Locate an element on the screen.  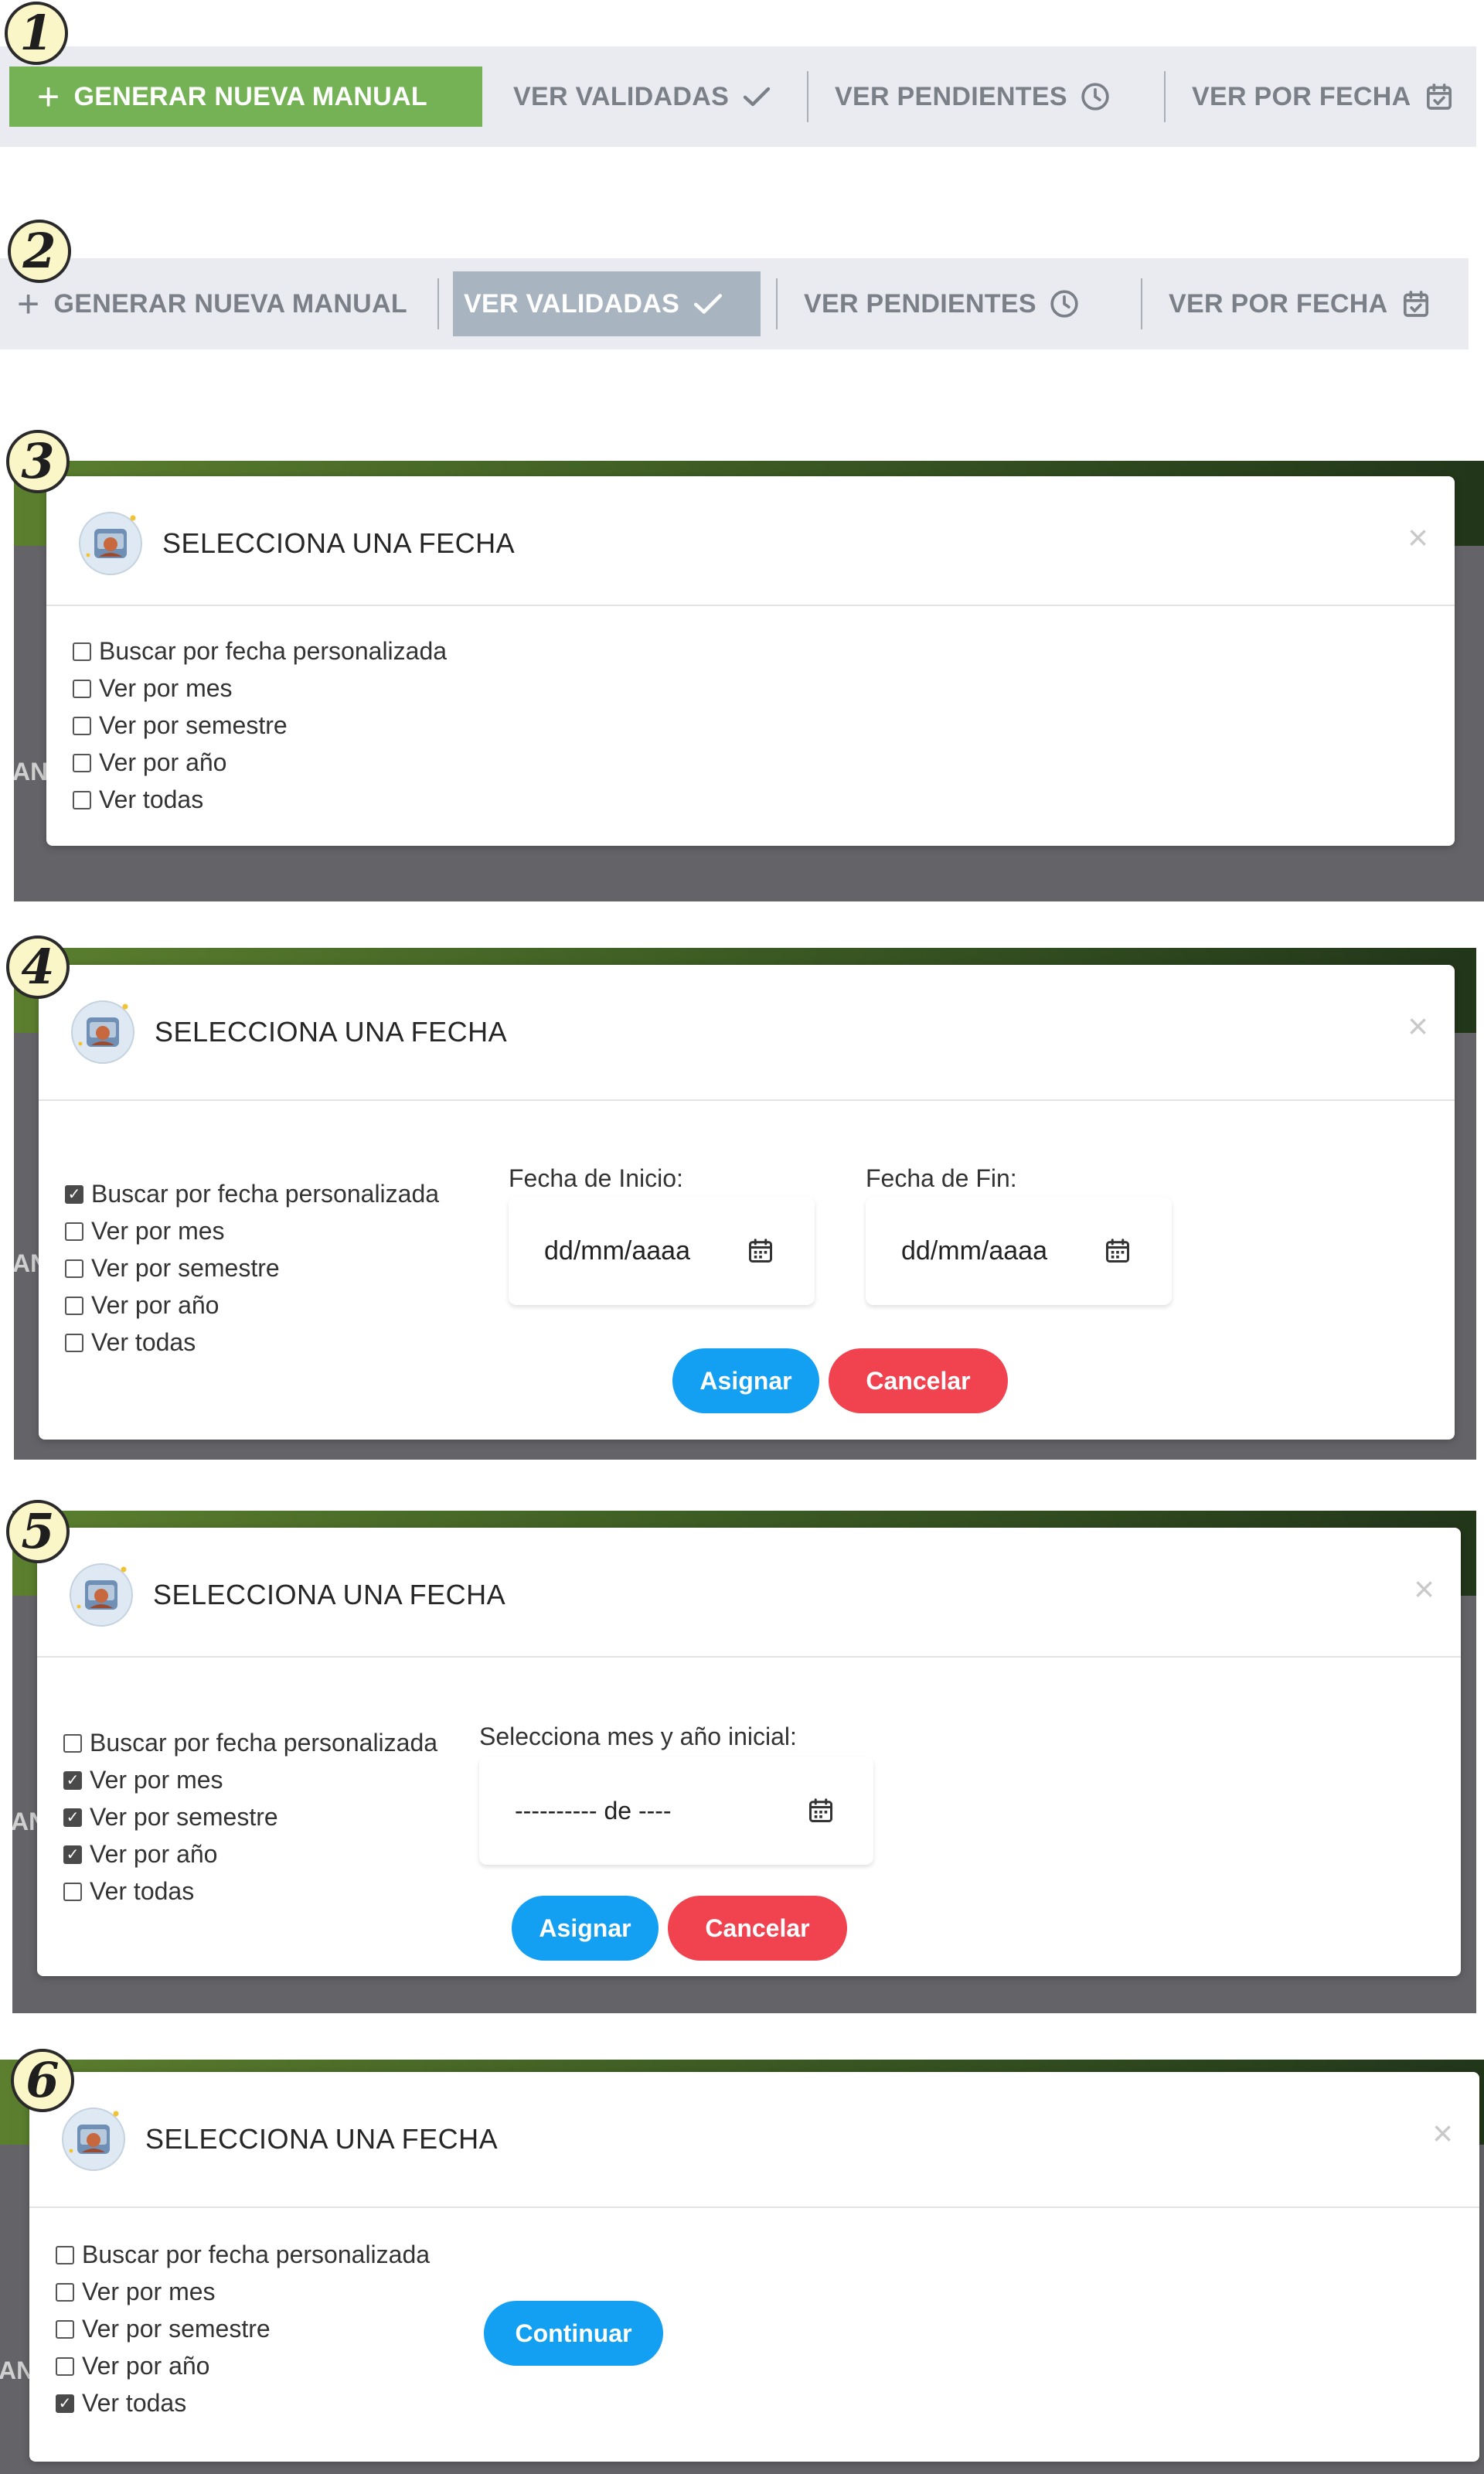
end-date-input: dd/mm/aaaa is located at coordinates (1019, 1251).